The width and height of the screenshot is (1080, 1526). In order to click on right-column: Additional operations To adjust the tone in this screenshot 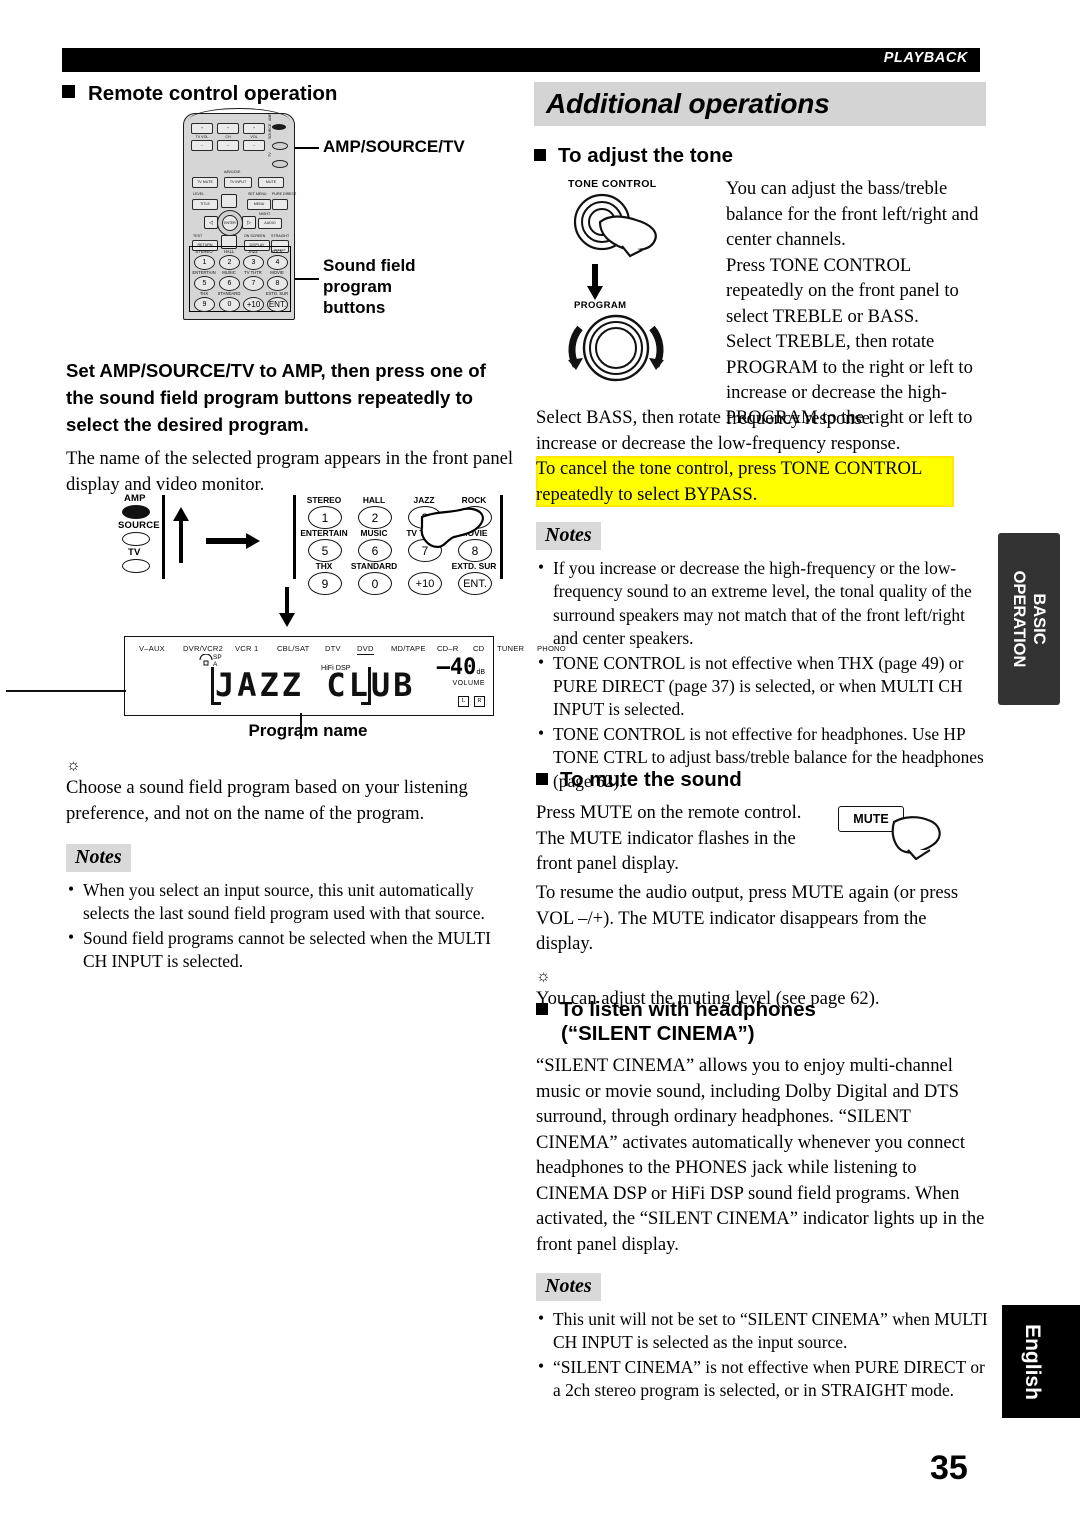, I will do `click(760, 125)`.